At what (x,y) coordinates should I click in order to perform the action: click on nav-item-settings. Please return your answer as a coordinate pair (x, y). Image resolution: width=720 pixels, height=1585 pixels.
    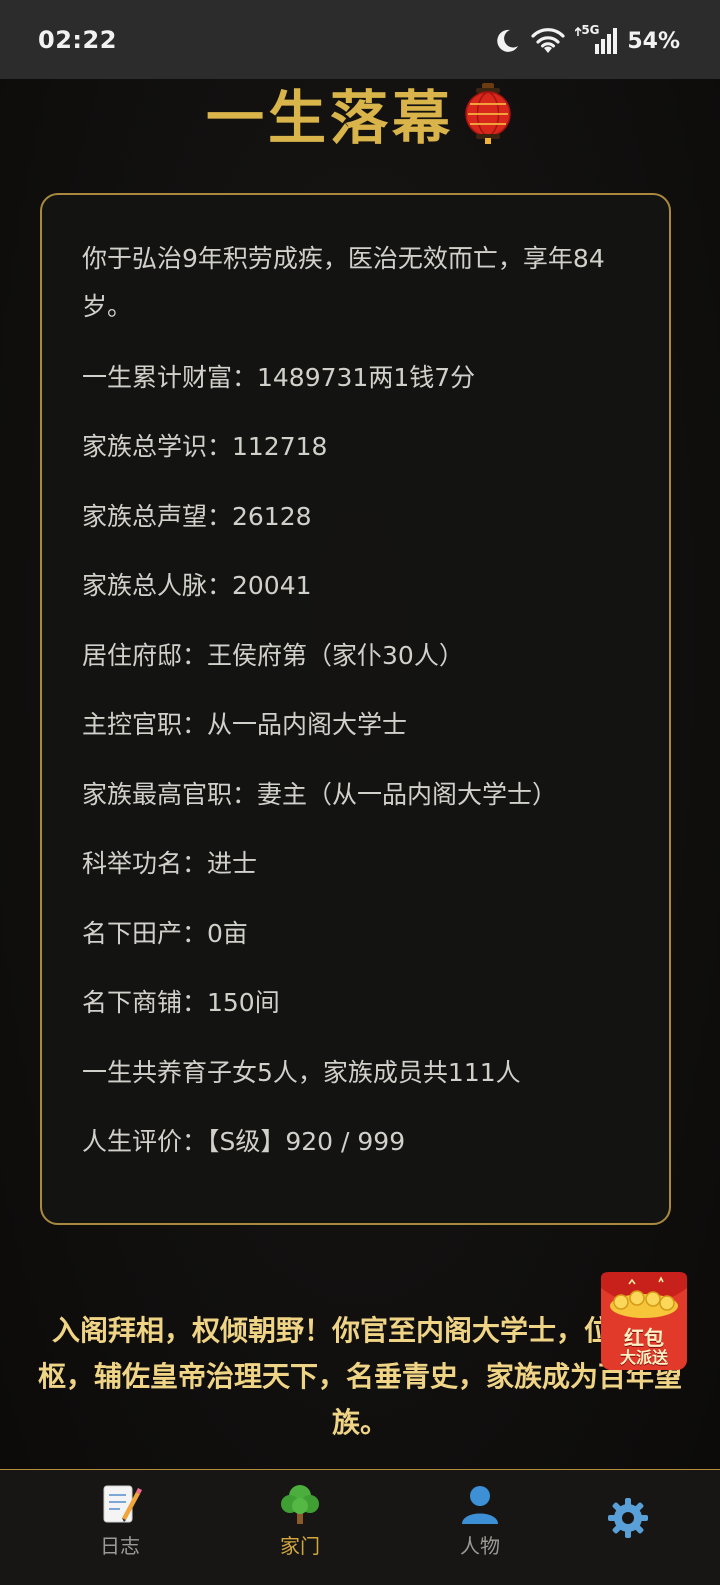
    Looking at the image, I should click on (628, 1522).